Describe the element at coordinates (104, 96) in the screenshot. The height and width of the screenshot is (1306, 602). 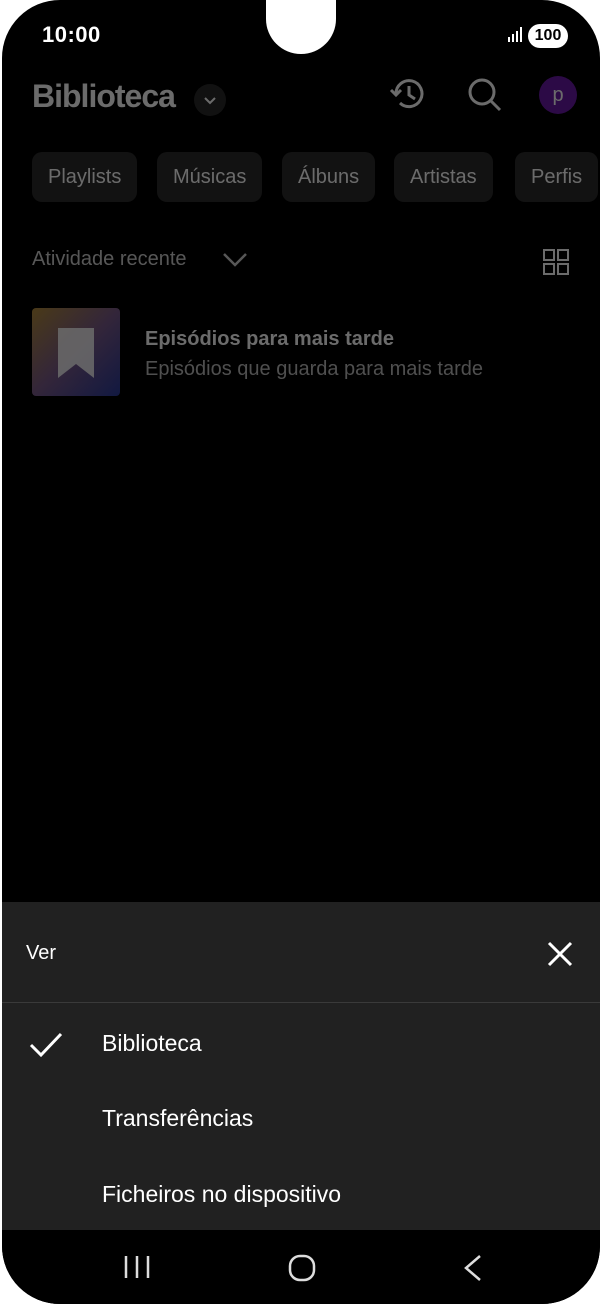
I see `page-title: Biblioteca` at that location.